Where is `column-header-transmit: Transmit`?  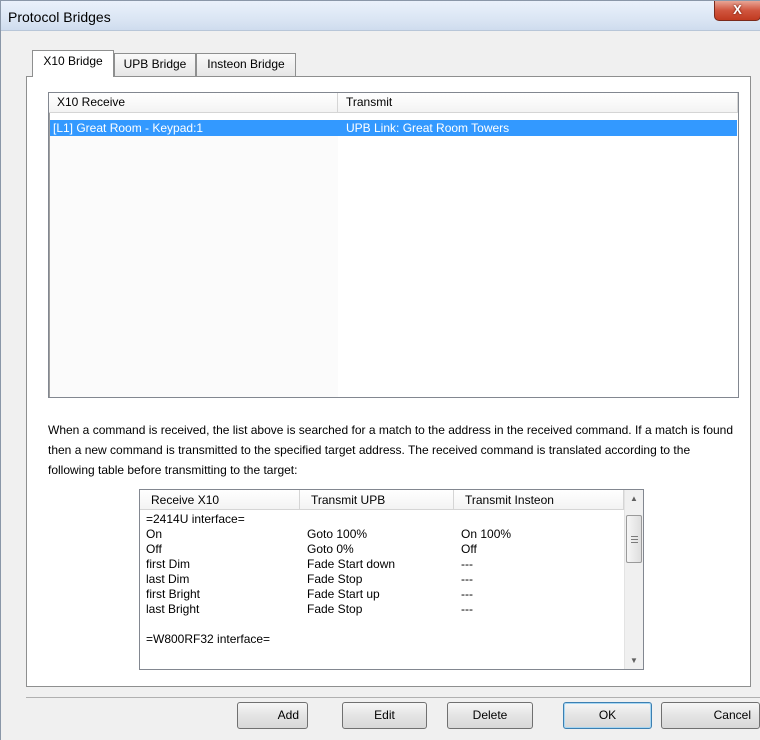 column-header-transmit: Transmit is located at coordinates (538, 103).